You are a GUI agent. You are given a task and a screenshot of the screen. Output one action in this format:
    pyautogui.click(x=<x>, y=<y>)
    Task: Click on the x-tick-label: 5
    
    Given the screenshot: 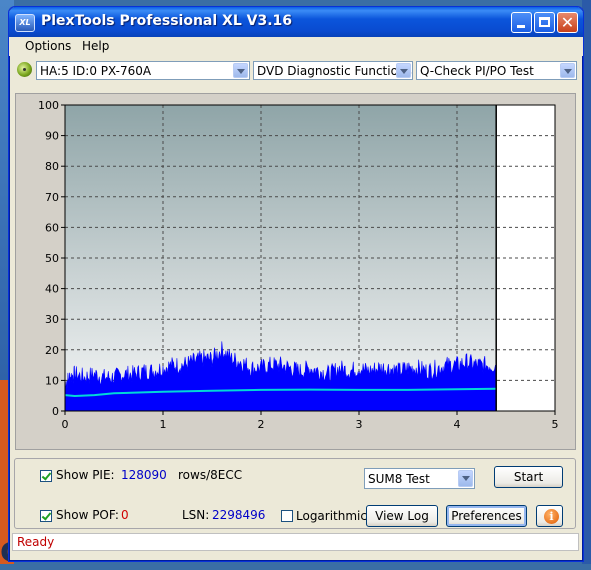 What is the action you would take?
    pyautogui.click(x=555, y=424)
    